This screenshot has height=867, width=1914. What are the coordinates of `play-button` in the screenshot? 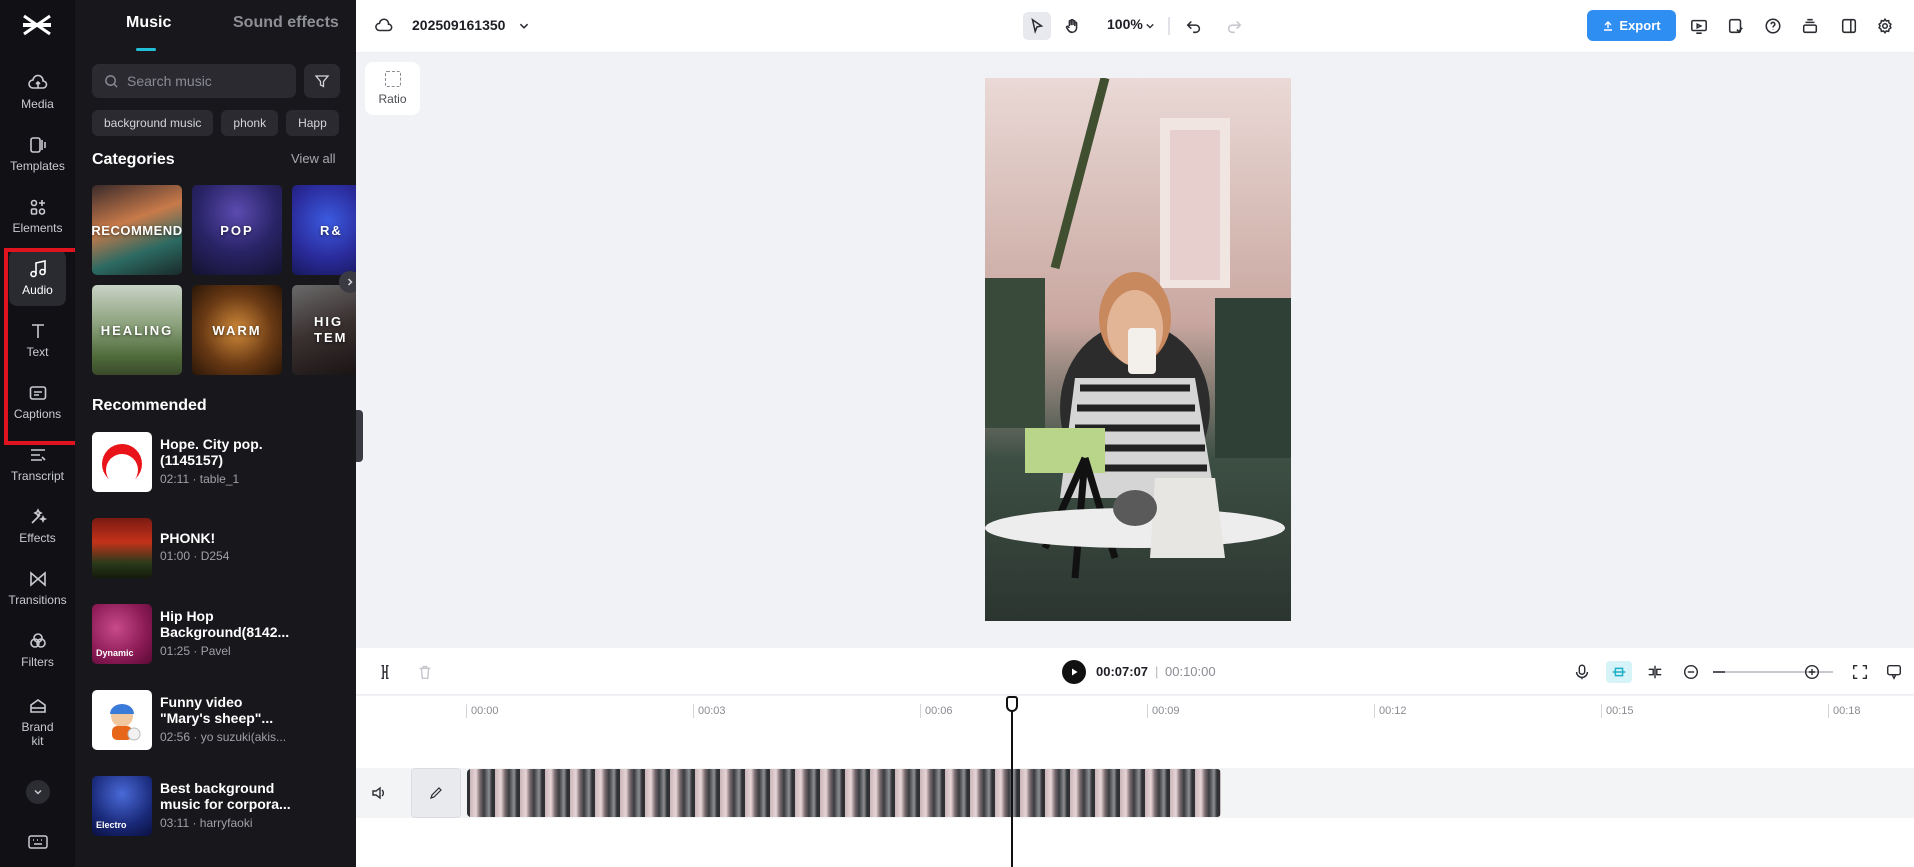 It's located at (1074, 672).